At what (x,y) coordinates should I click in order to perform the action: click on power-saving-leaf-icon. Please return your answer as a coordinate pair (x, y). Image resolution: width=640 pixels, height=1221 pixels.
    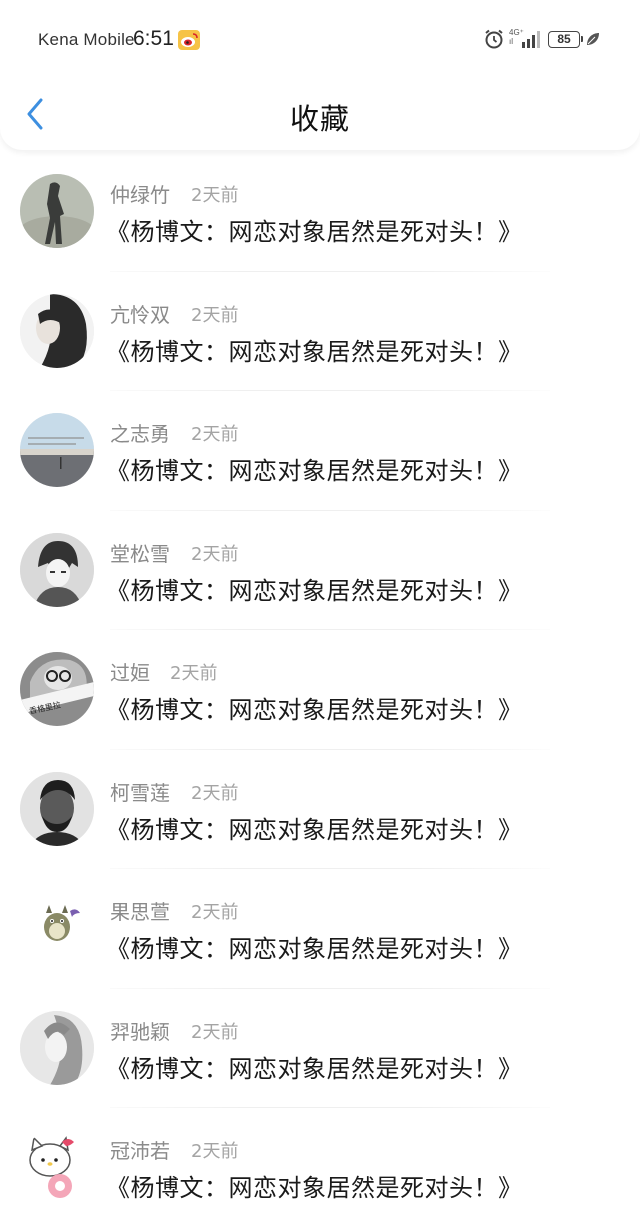
    Looking at the image, I should click on (593, 39).